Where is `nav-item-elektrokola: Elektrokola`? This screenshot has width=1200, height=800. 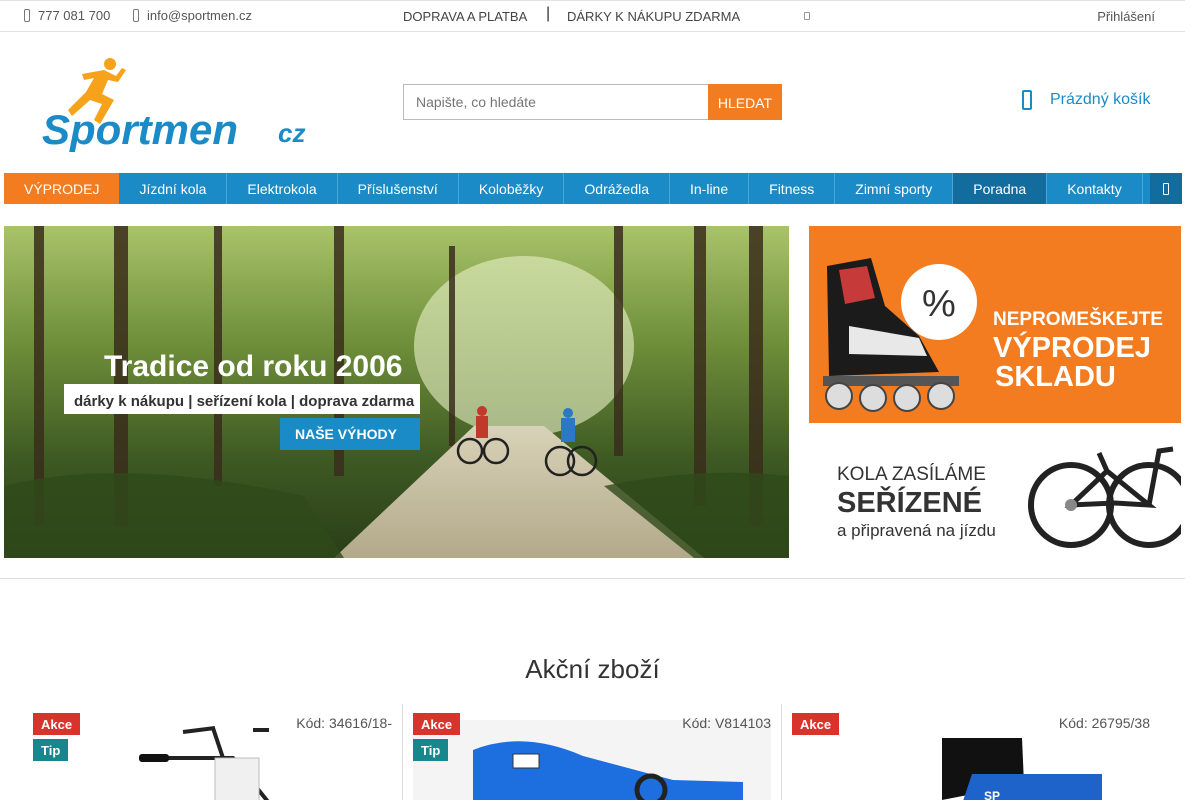 nav-item-elektrokola: Elektrokola is located at coordinates (282, 188).